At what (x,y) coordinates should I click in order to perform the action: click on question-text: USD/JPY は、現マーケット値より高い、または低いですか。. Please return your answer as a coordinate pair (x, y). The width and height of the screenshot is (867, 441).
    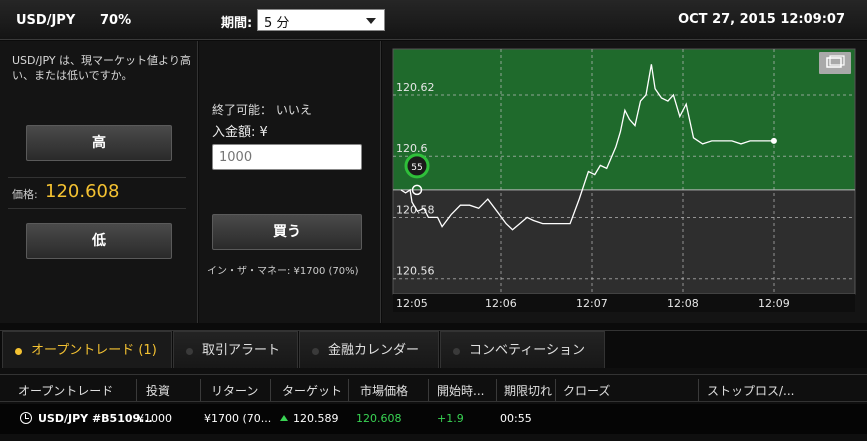
    Looking at the image, I should click on (101, 68).